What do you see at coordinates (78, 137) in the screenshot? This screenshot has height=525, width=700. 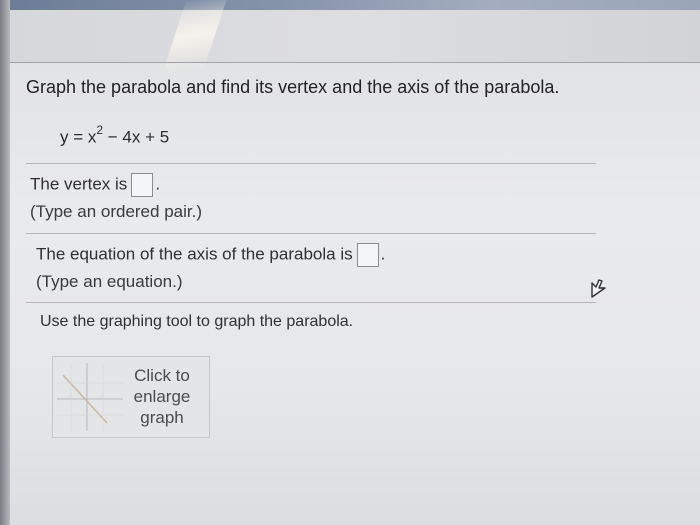 I see `equation-lhs: y = x` at bounding box center [78, 137].